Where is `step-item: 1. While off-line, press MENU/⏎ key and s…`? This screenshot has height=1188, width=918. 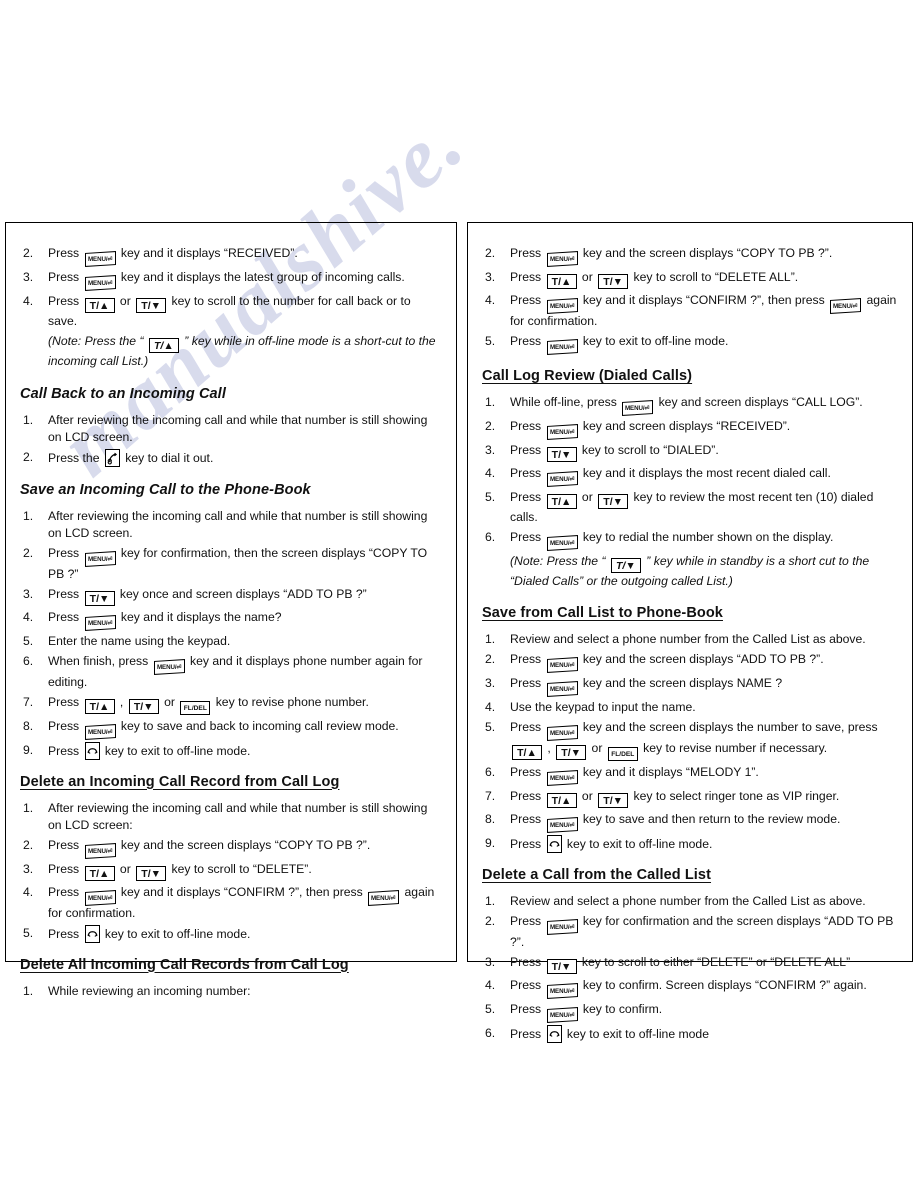 step-item: 1. While off-line, press MENU/⏎ key and s… is located at coordinates (690, 405).